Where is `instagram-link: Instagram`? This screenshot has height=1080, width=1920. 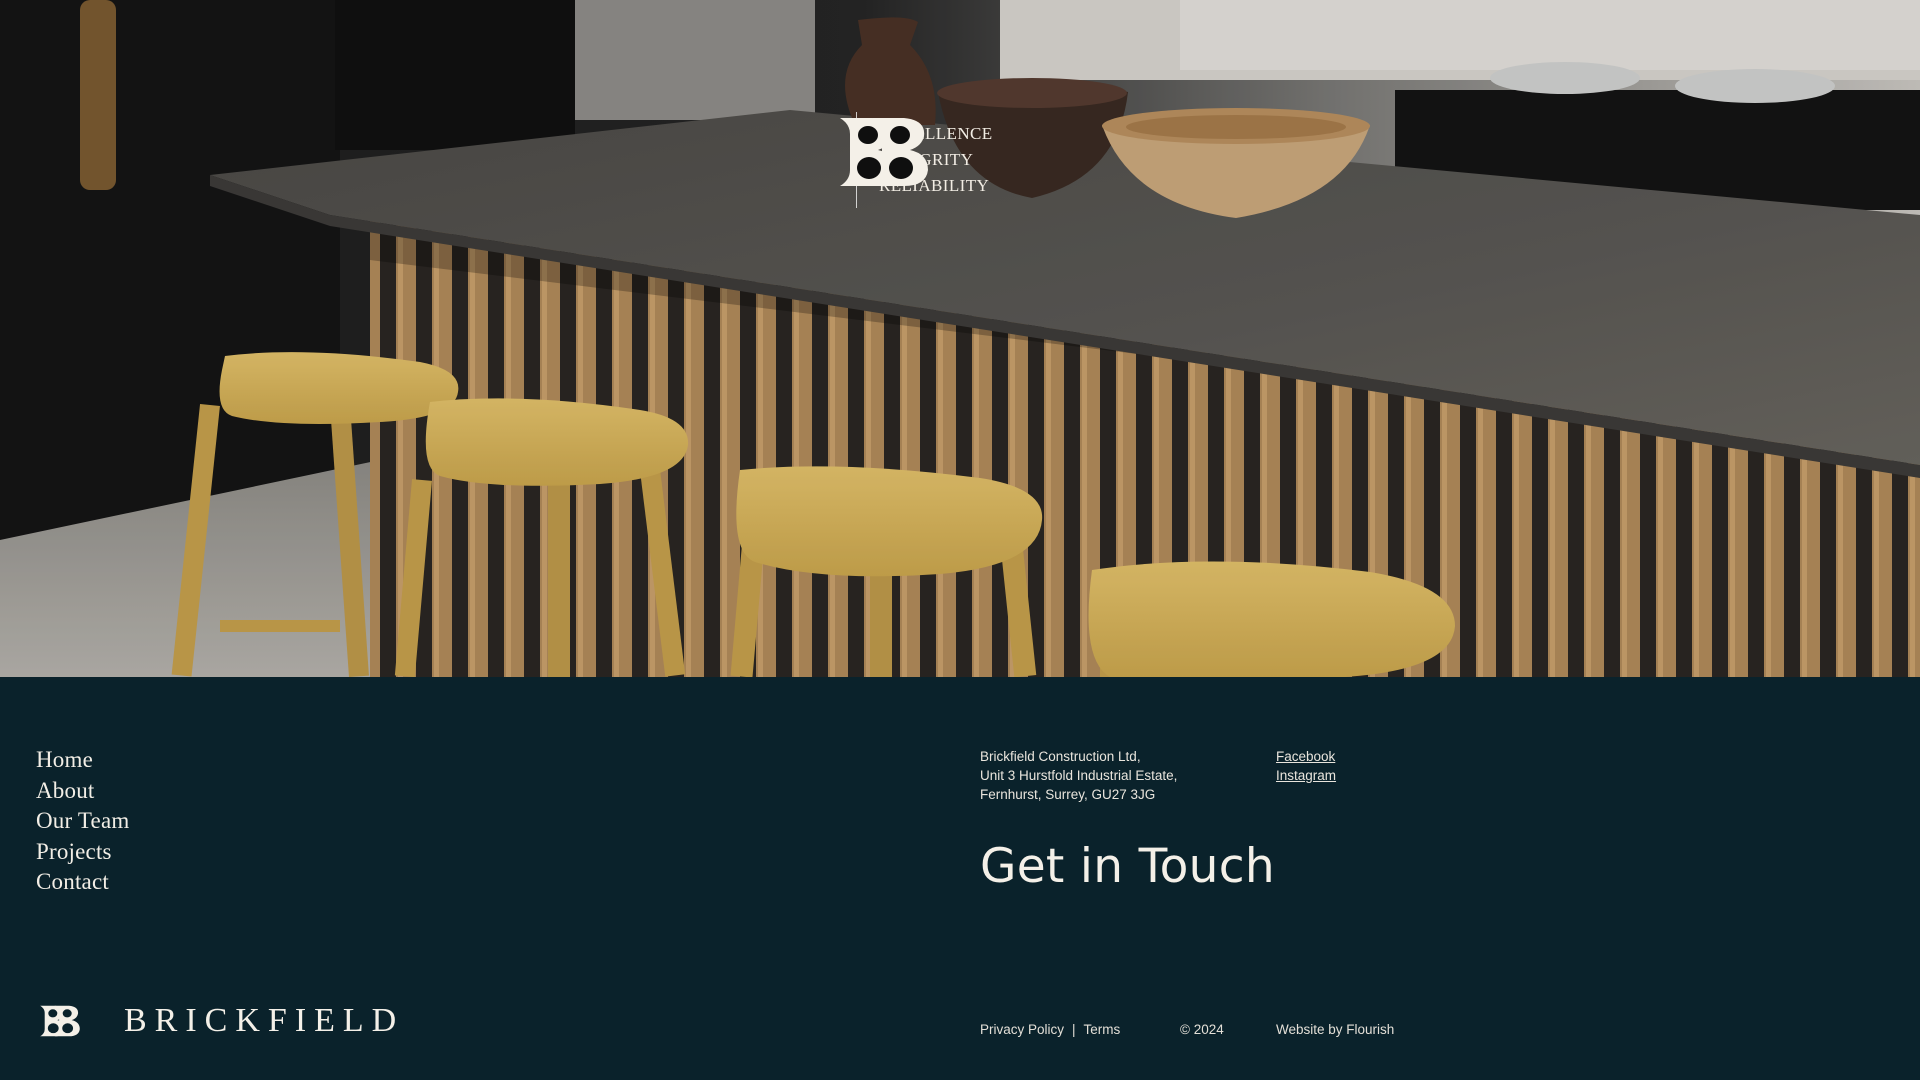
instagram-link: Instagram is located at coordinates (1306, 775).